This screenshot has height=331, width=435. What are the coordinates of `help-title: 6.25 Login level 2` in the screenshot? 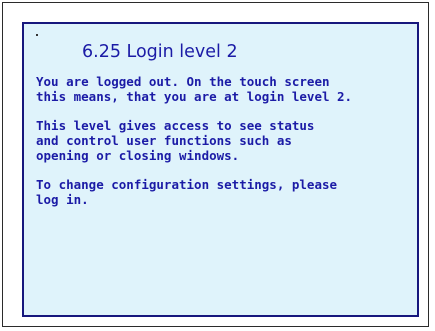 It's located at (160, 52).